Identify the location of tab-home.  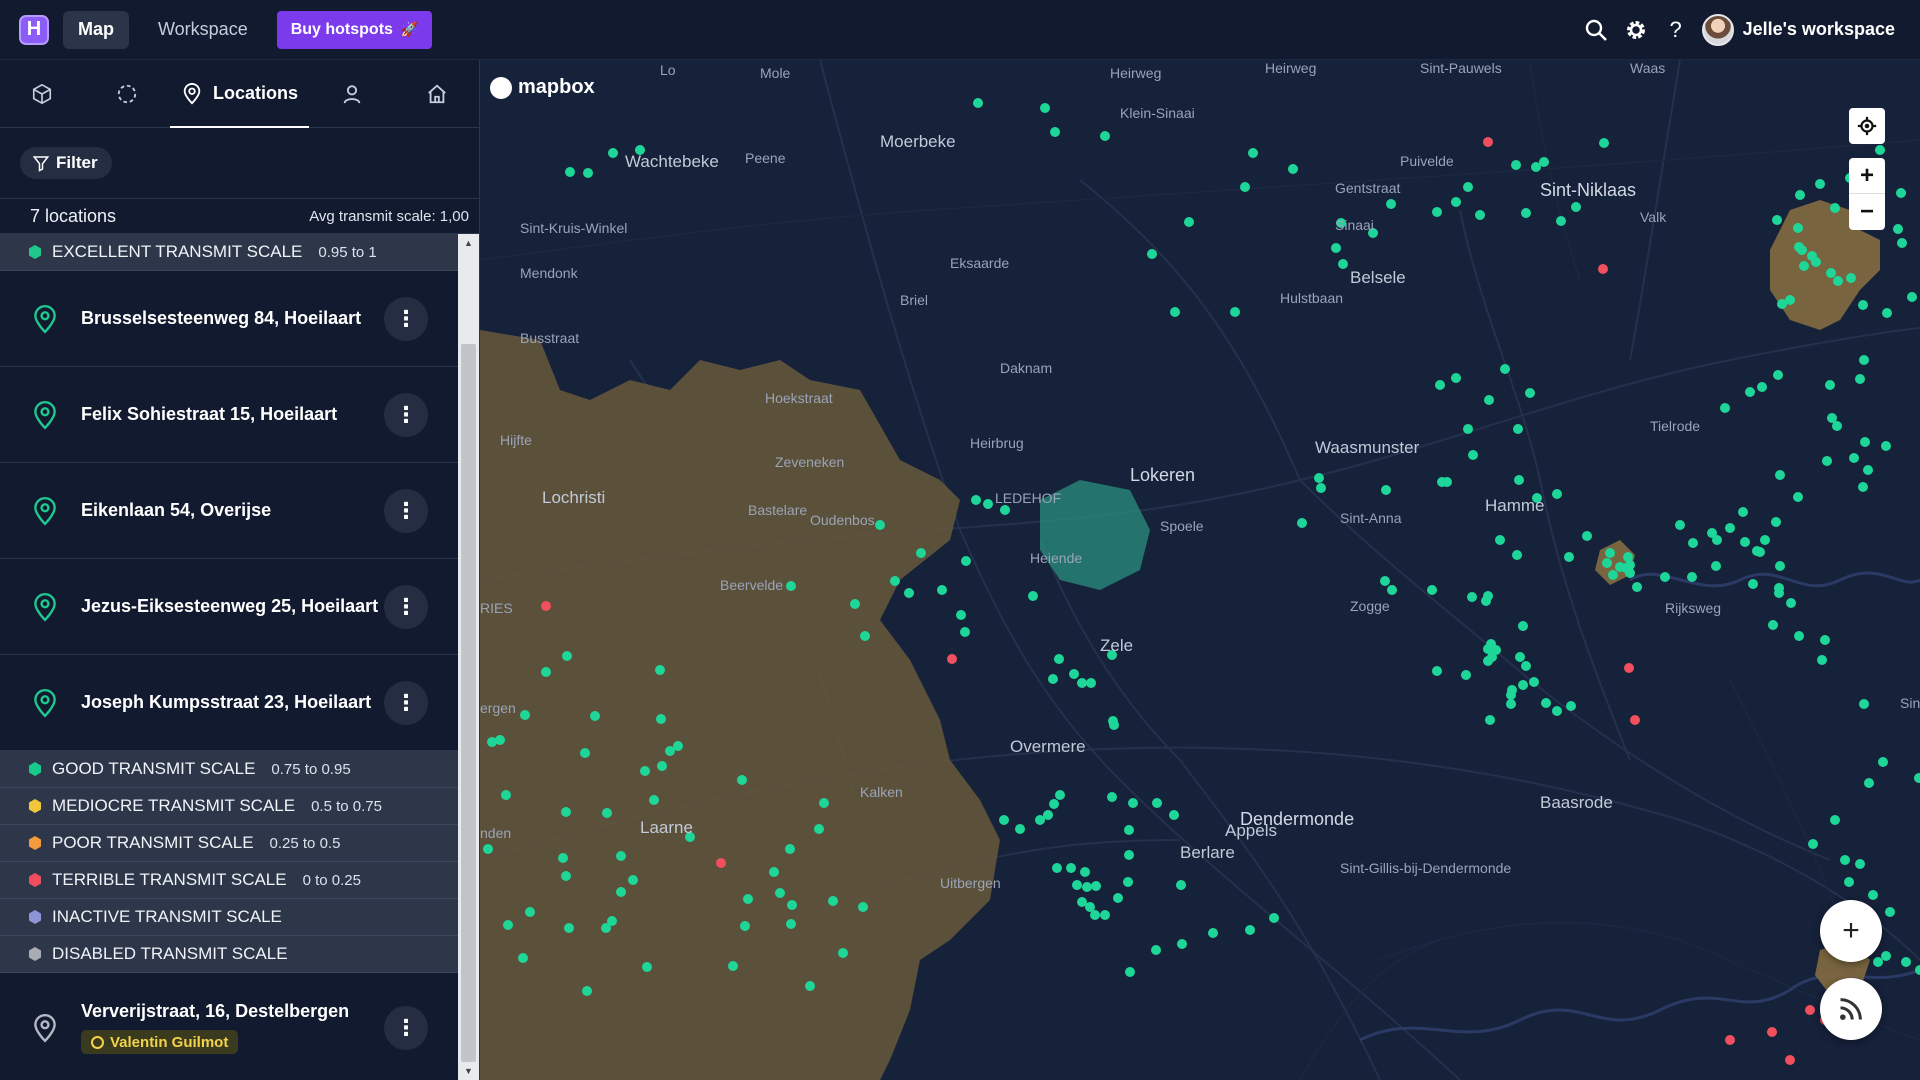
(436, 93).